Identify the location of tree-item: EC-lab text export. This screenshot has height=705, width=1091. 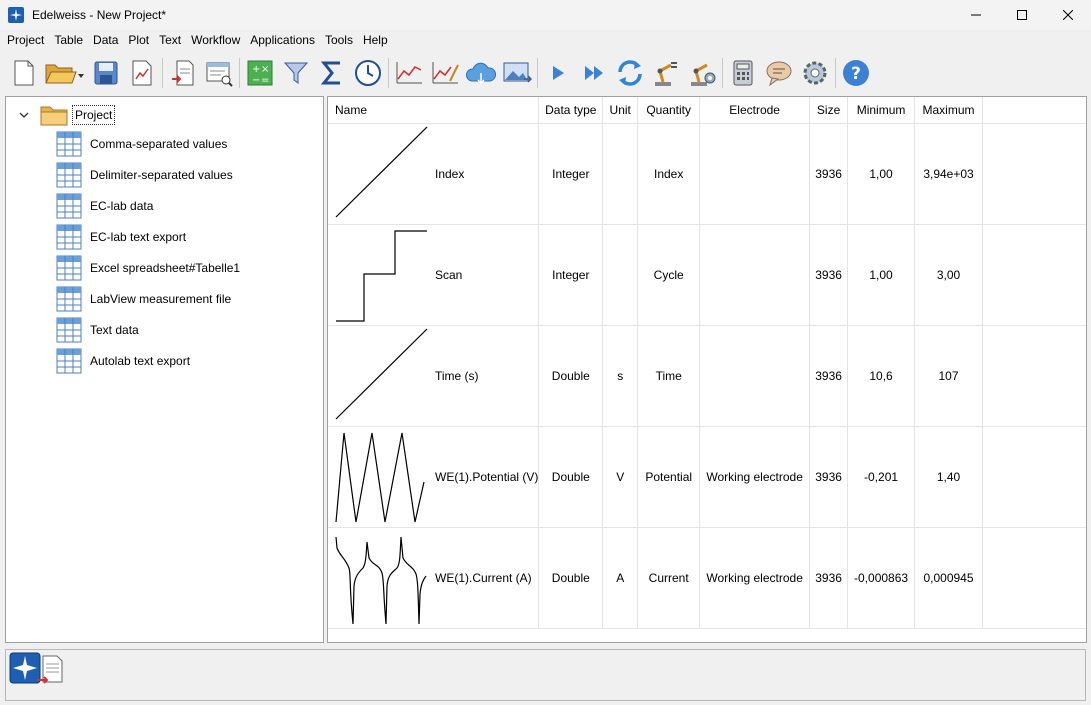
(121, 237).